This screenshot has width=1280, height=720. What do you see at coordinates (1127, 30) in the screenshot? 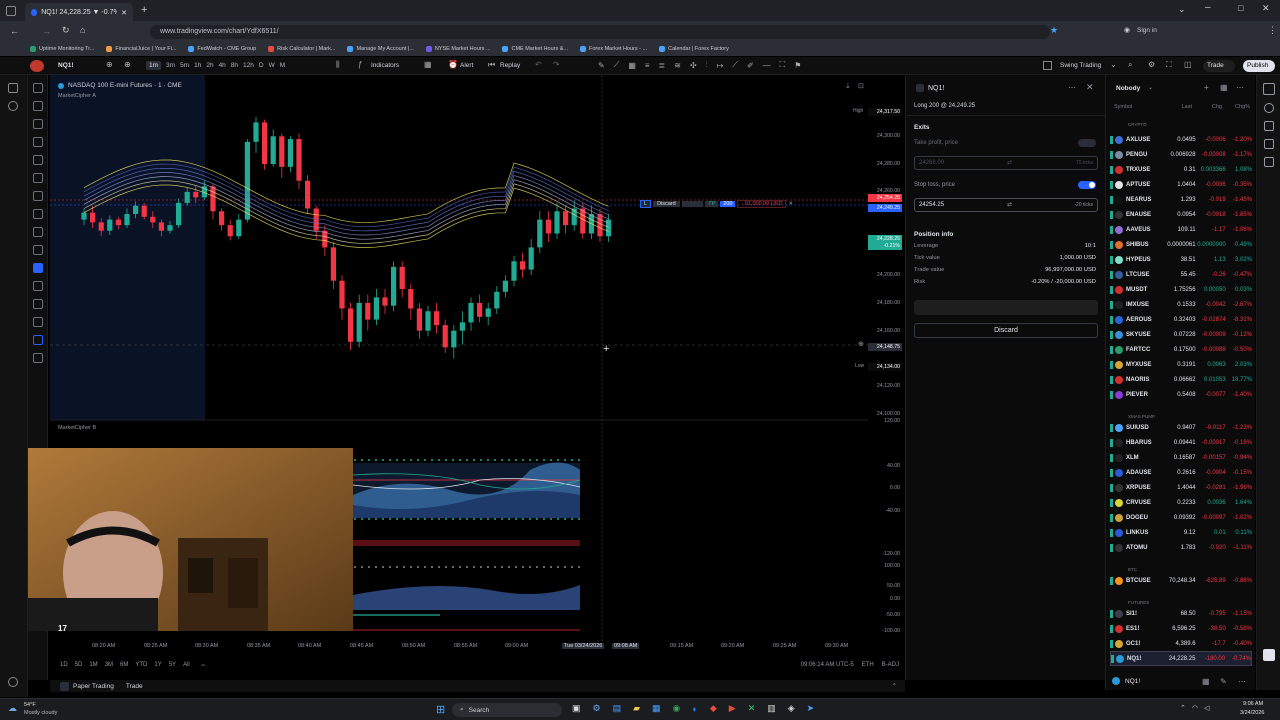
I see `profile-icon: ◉` at bounding box center [1127, 30].